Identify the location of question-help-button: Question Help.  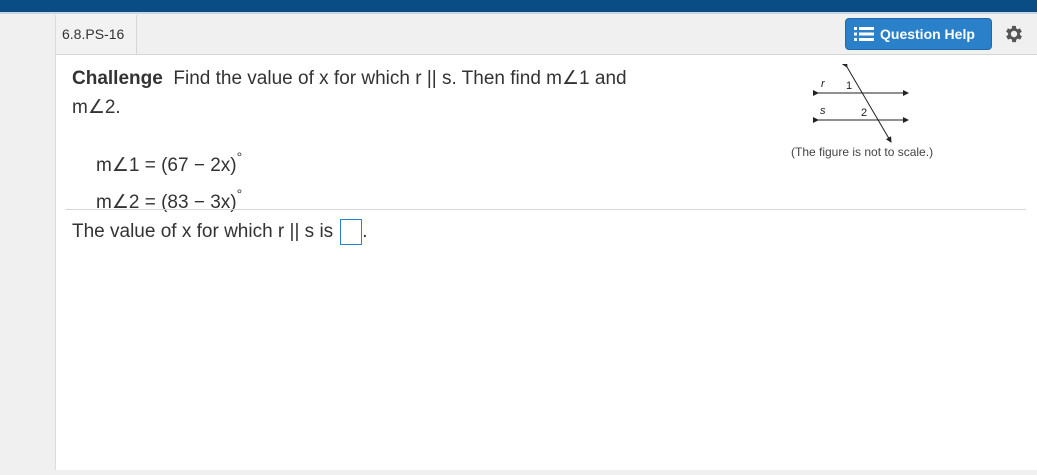
(918, 34).